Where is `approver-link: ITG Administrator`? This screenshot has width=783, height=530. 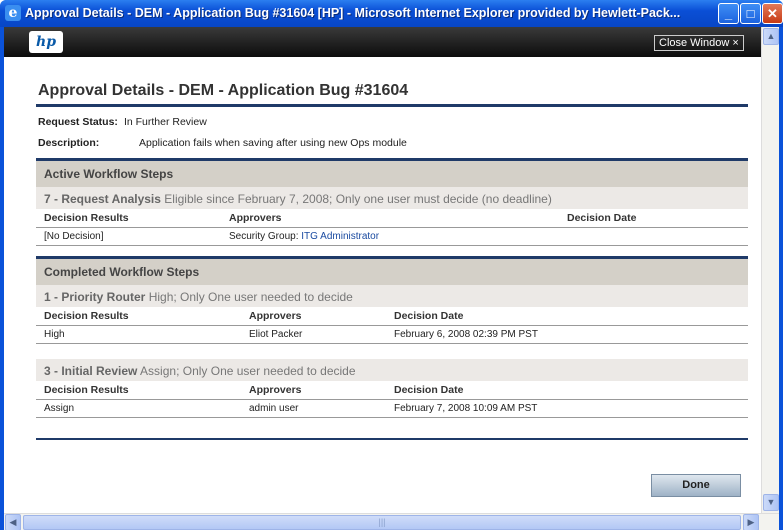
approver-link: ITG Administrator is located at coordinates (340, 236).